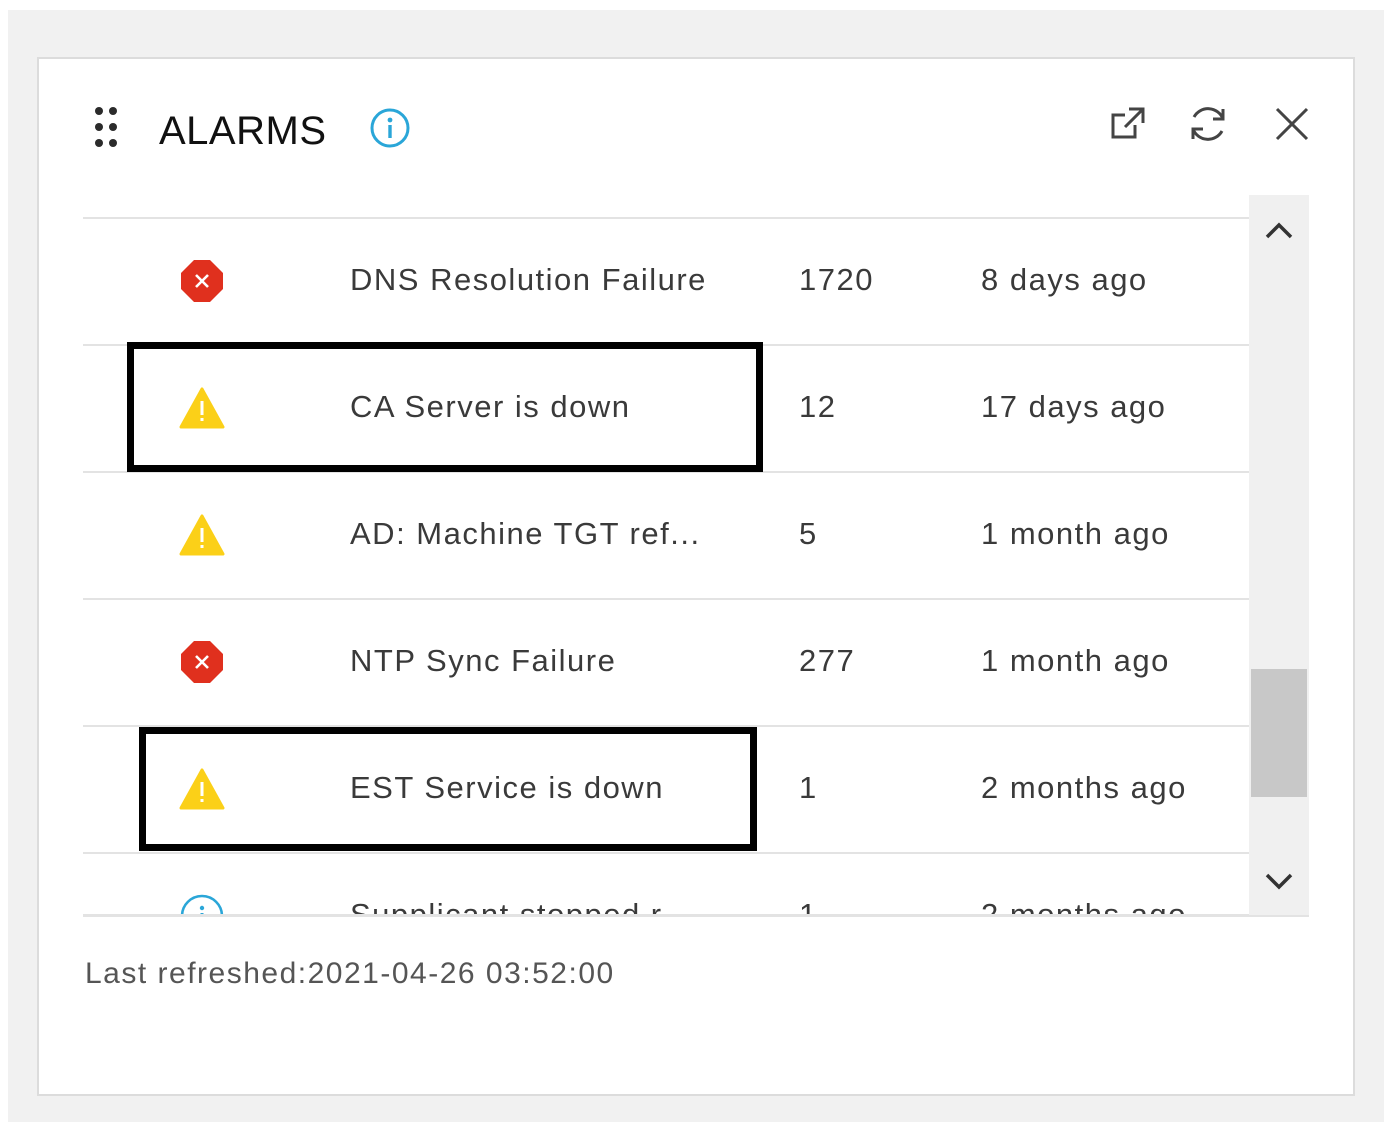 Image resolution: width=1387 pixels, height=1122 pixels. What do you see at coordinates (350, 973) in the screenshot?
I see `last-refreshed-text: Last refreshed:2021-04-26 03:52:00` at bounding box center [350, 973].